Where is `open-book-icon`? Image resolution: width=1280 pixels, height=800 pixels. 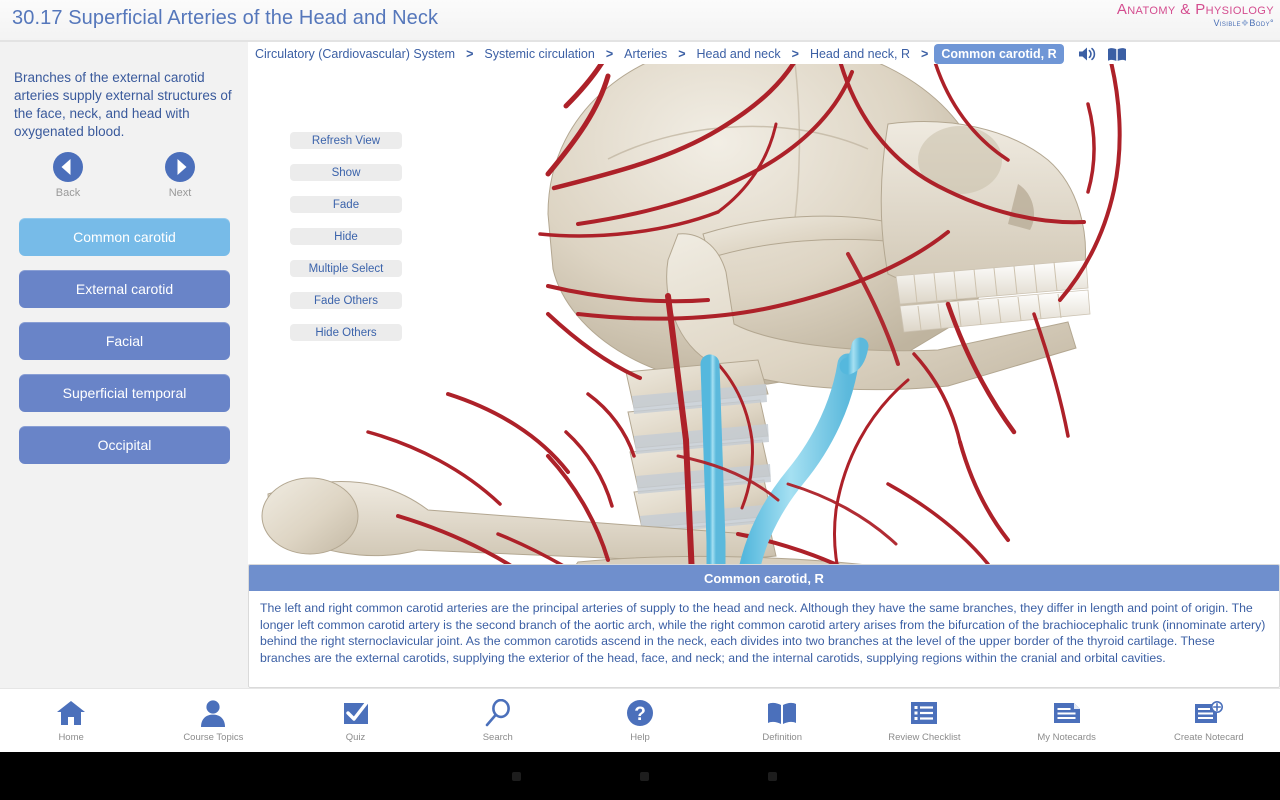
open-book-icon is located at coordinates (782, 713).